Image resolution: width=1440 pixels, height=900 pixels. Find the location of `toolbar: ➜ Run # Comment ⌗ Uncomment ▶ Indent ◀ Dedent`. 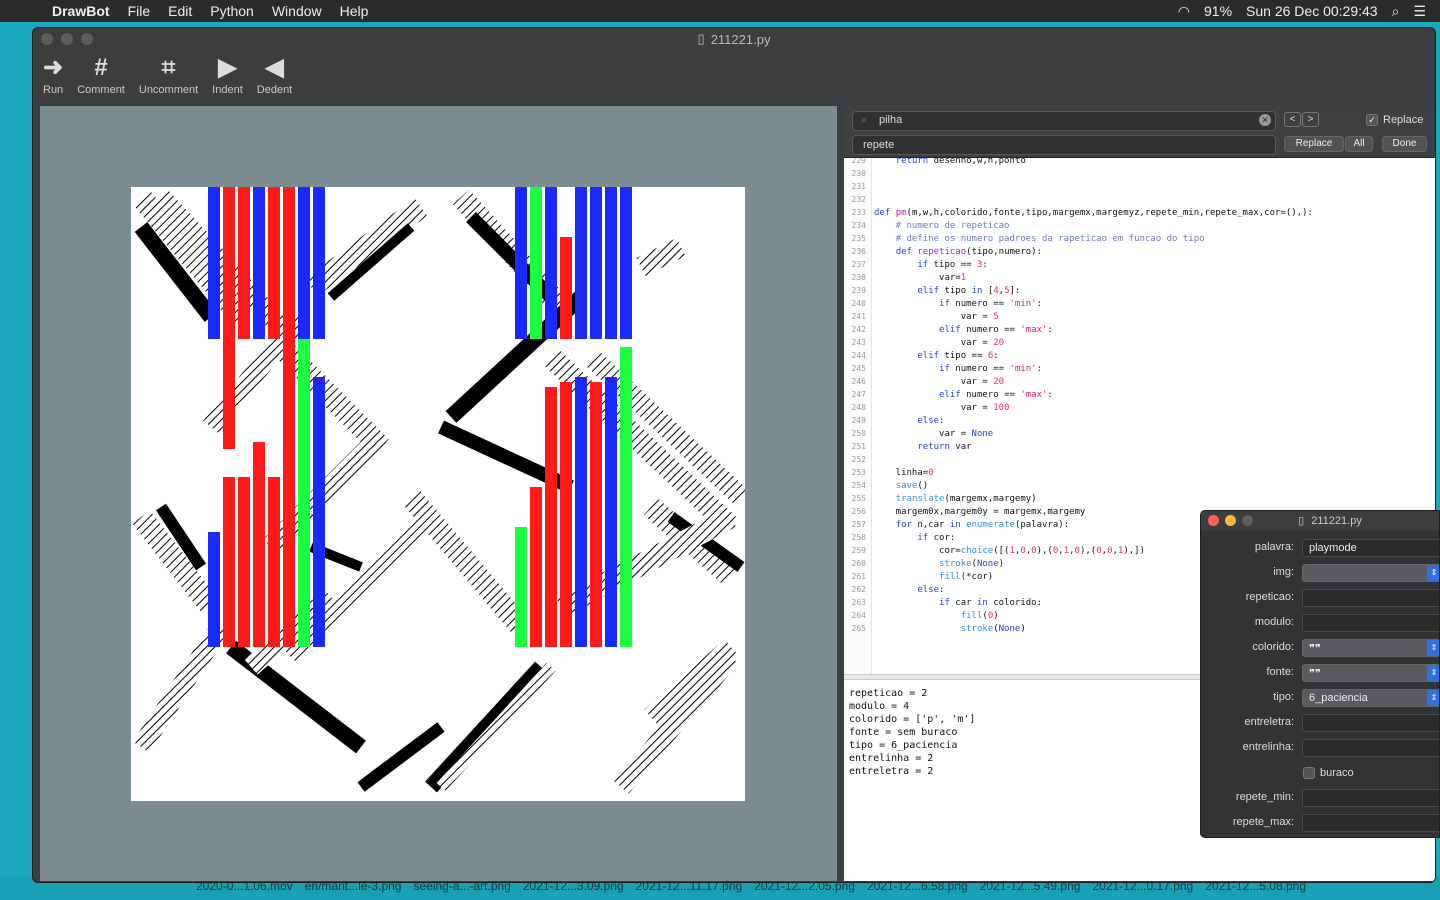

toolbar: ➜ Run # Comment ⌗ Uncomment ▶ Indent ◀ Dedent is located at coordinates (164, 77).